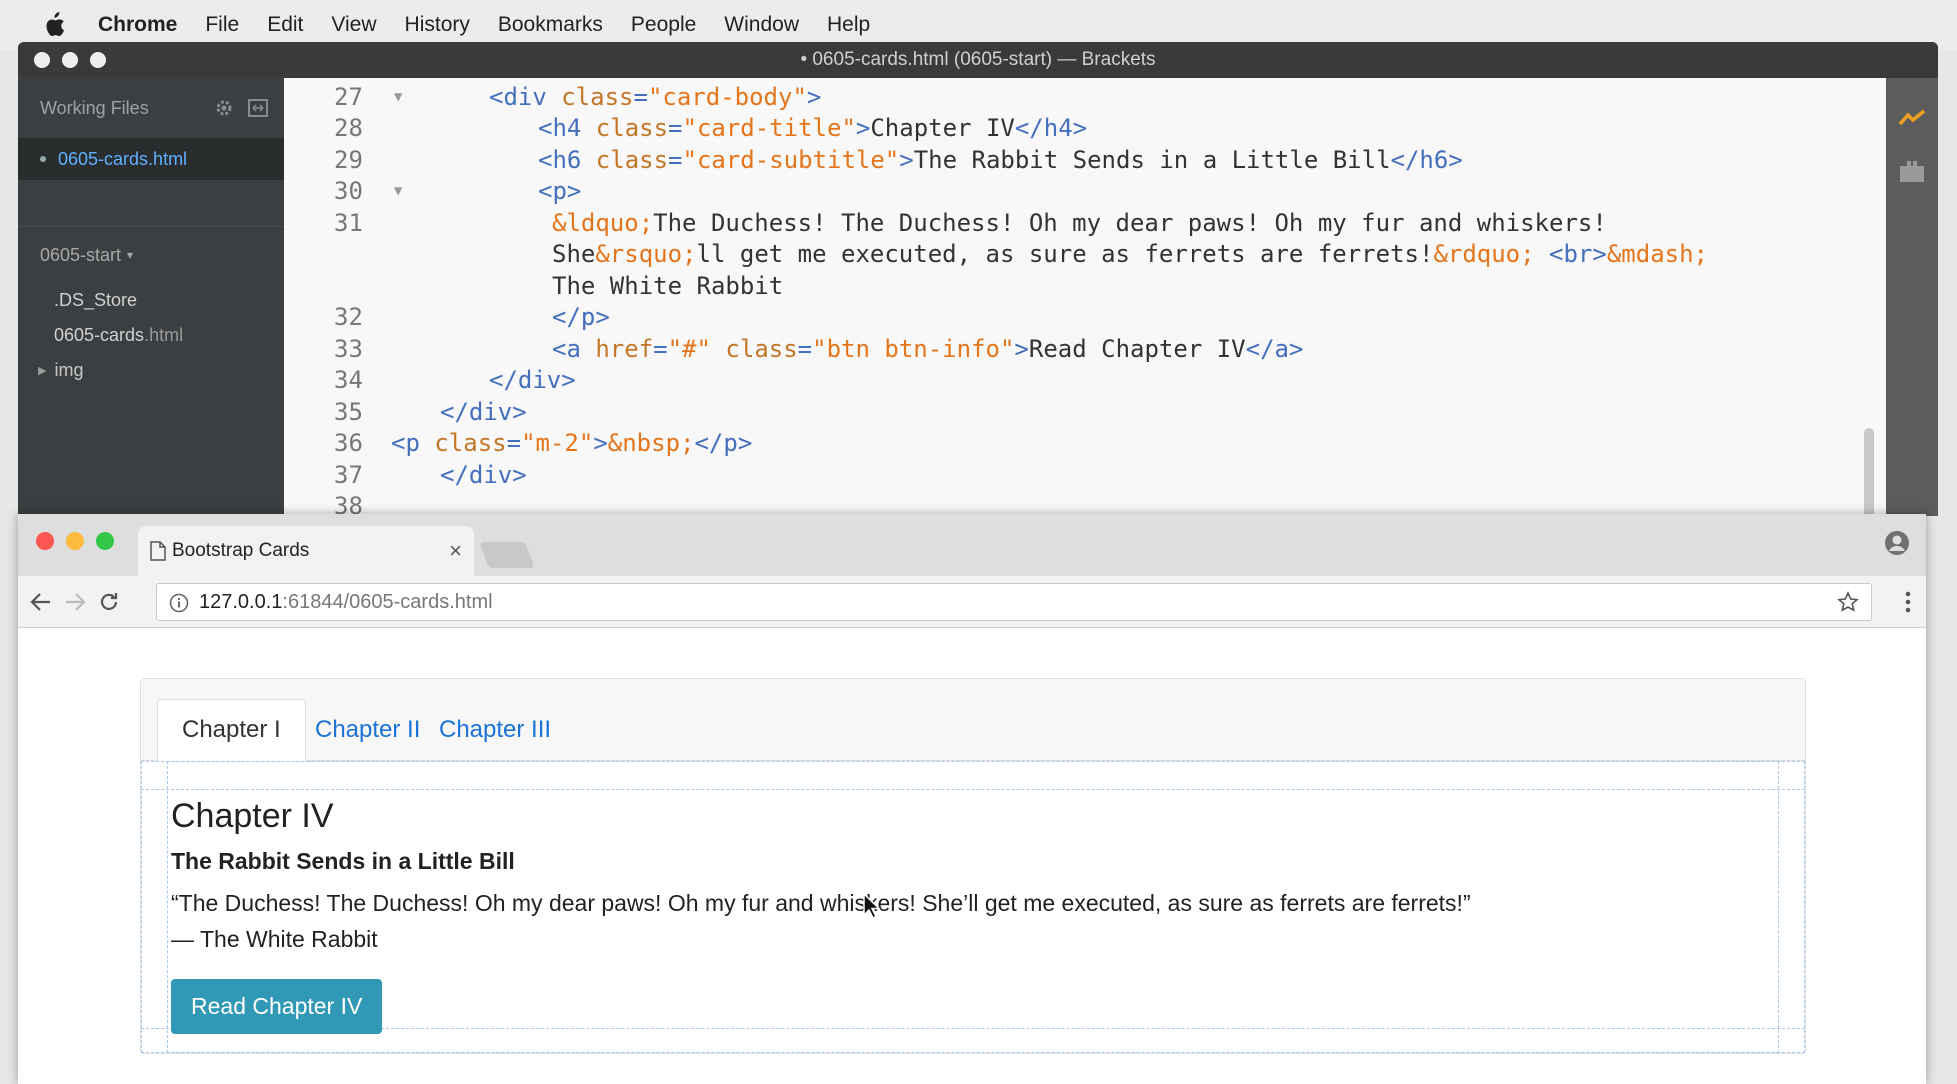 This screenshot has width=1957, height=1084. I want to click on code-line: 27 ▼ <div class="card-body">, so click(1074, 96).